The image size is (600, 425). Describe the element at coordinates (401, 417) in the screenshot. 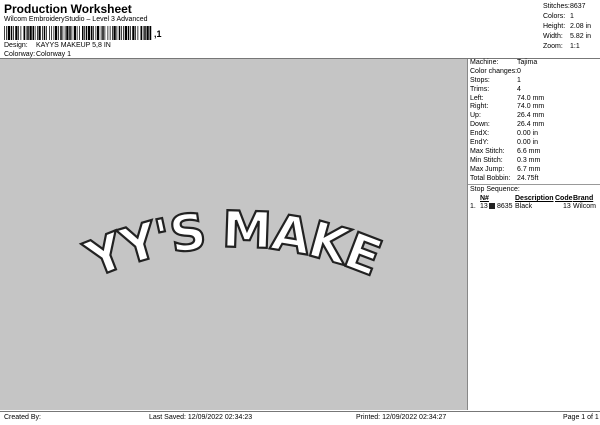

I see `footer-printed: Printed: 12/09/2022 02:34:27` at that location.